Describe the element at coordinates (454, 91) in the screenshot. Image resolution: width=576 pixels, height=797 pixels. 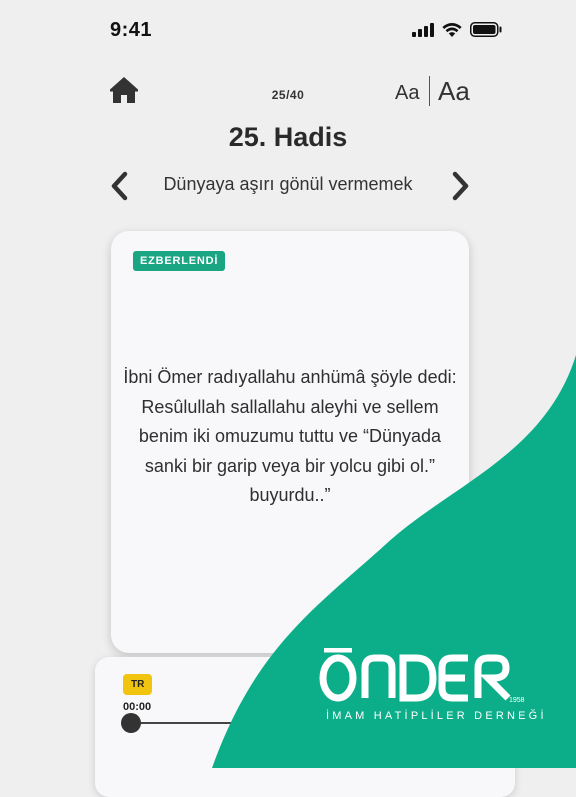
I see `font-increase-button: Aa` at that location.